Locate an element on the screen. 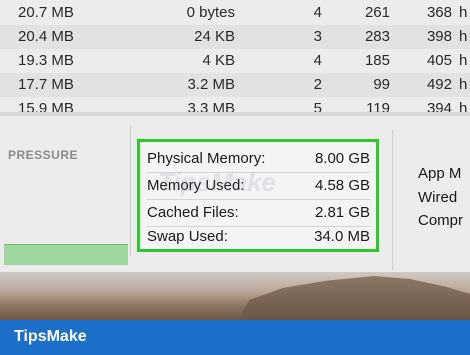  memory-pressure-graph is located at coordinates (66, 254).